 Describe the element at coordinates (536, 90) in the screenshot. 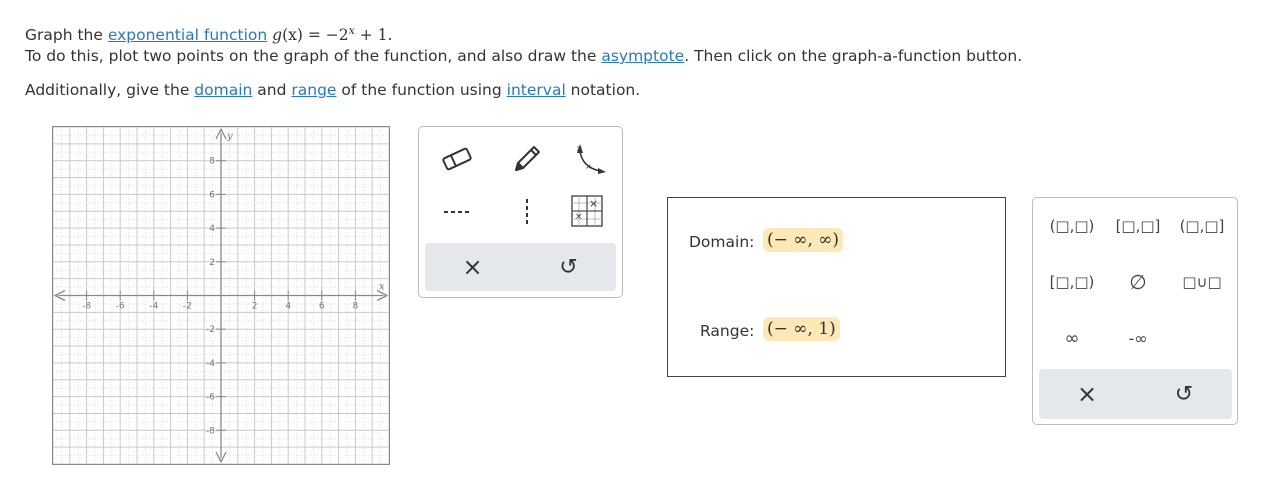

I see `interval-link: interval` at that location.